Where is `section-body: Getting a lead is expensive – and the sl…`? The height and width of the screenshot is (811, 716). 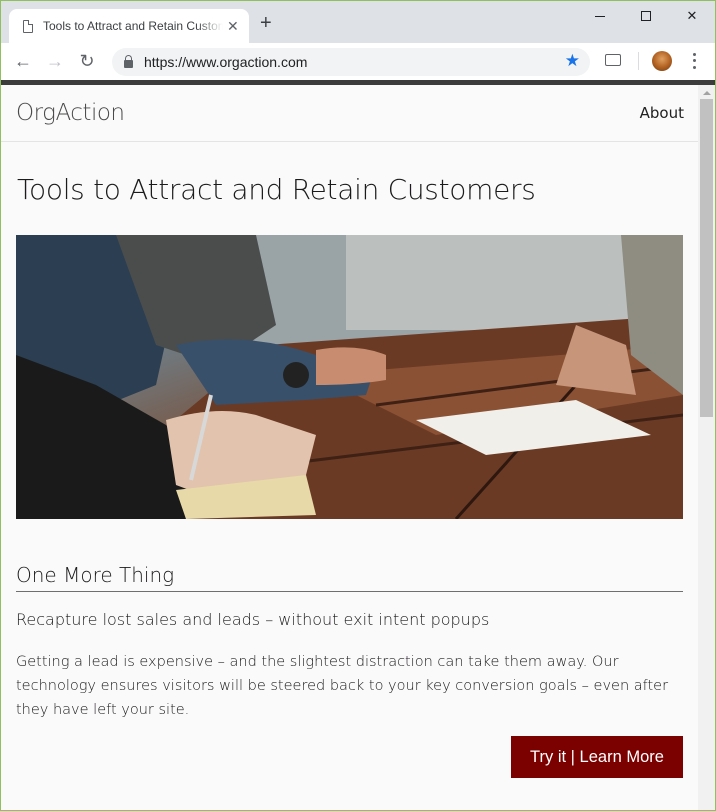
section-body: Getting a lead is expensive – and the sl… is located at coordinates (342, 686).